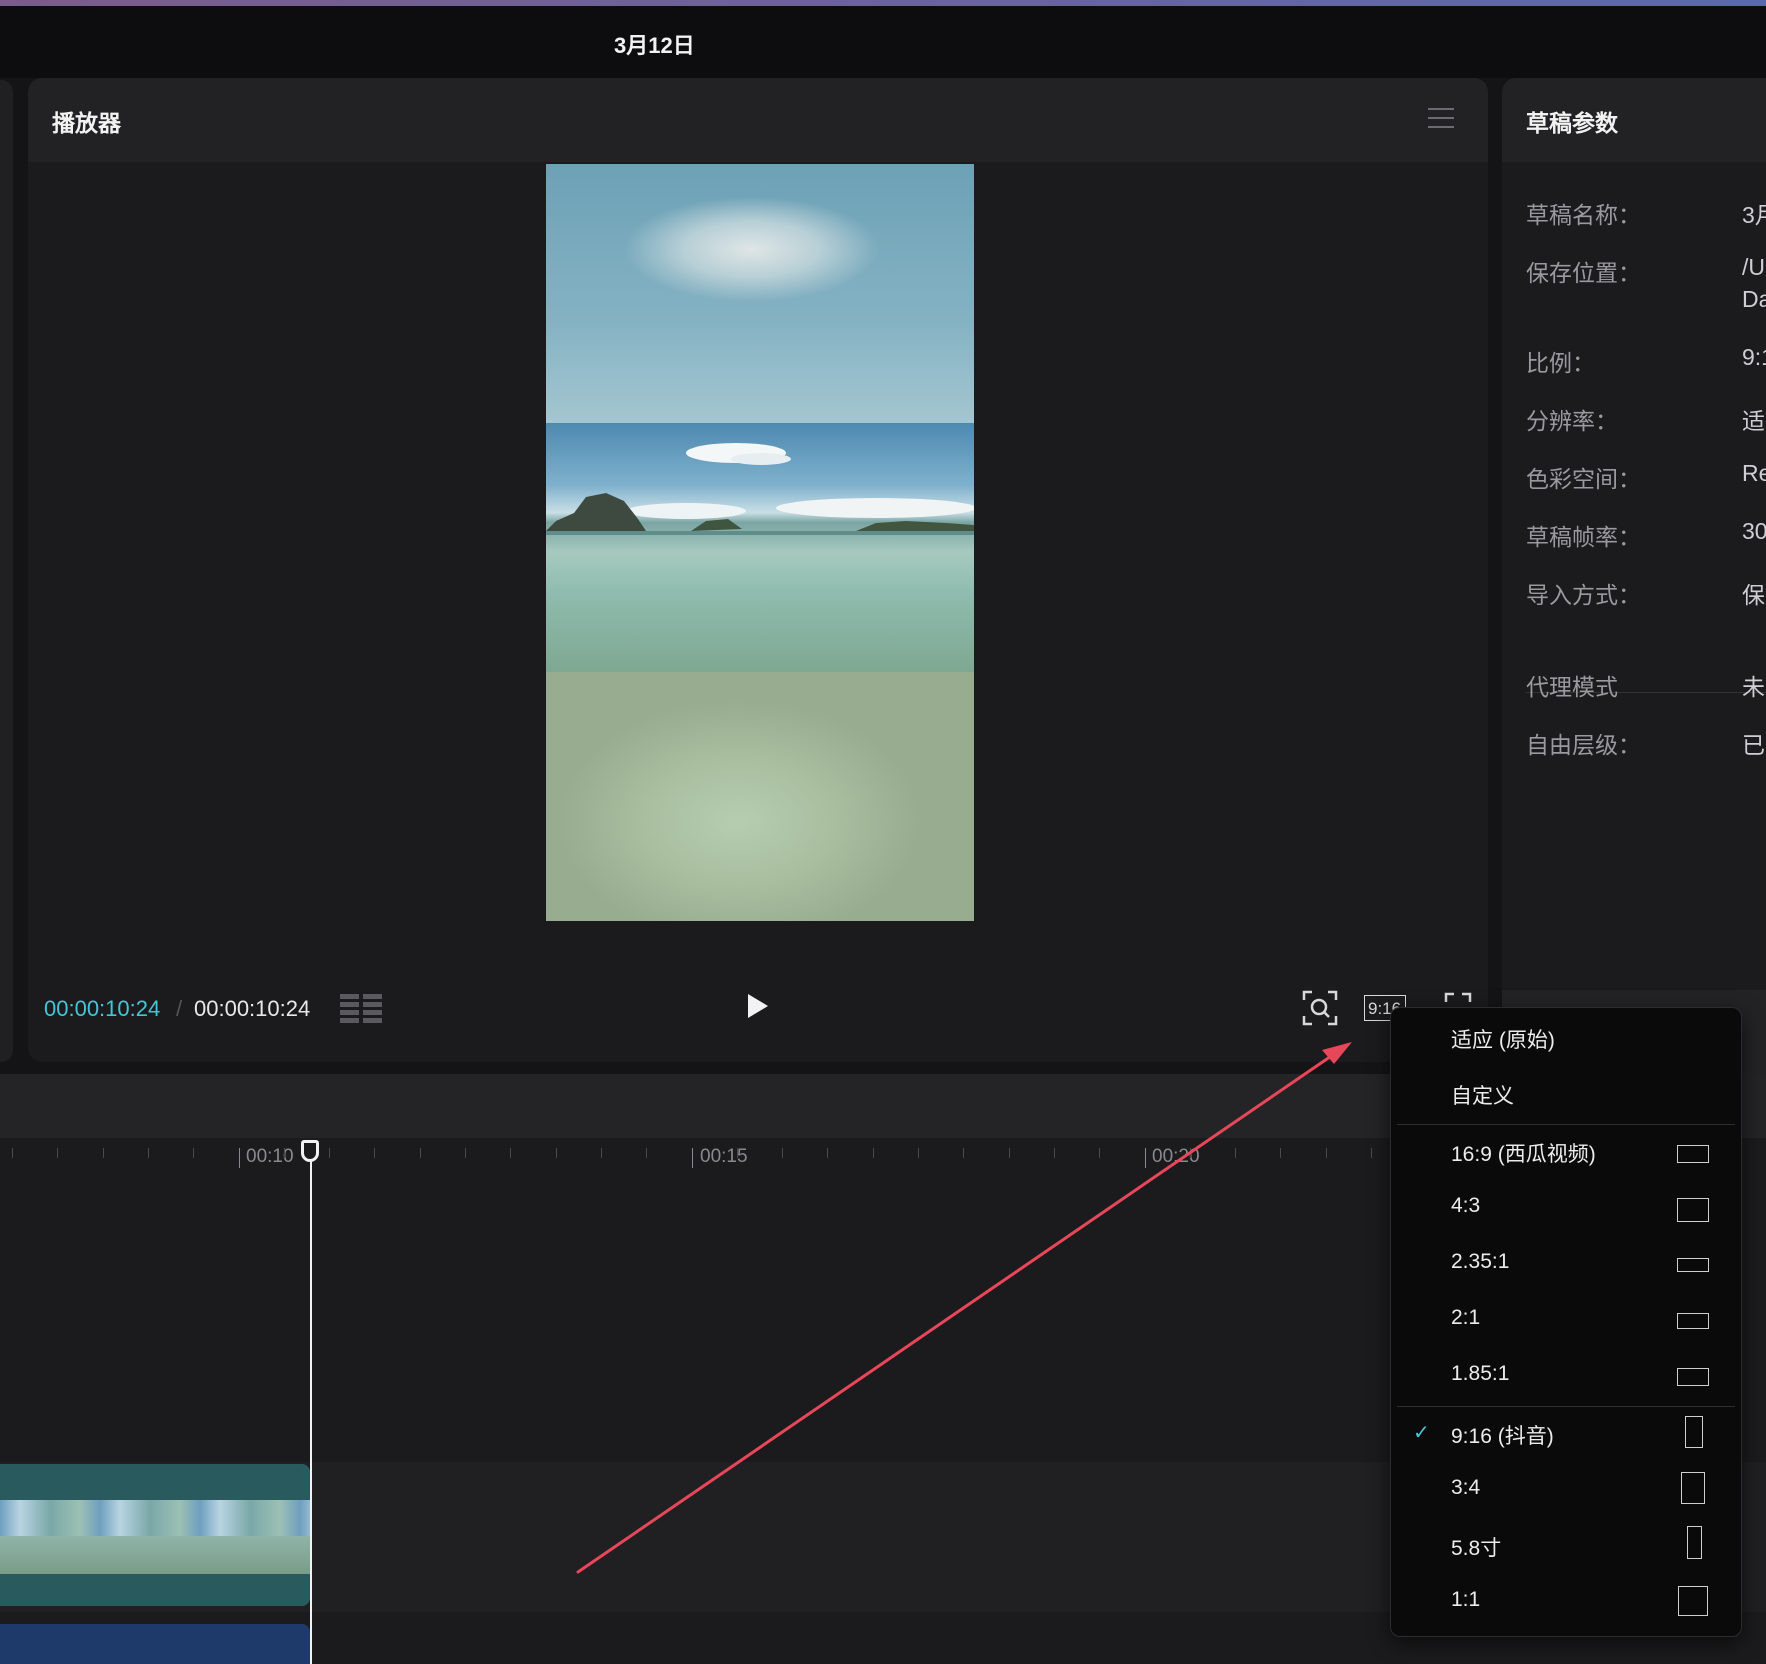 This screenshot has width=1766, height=1664. What do you see at coordinates (1476, 1547) in the screenshot?
I see `ratio-option-5-8-inch: 5.8寸` at bounding box center [1476, 1547].